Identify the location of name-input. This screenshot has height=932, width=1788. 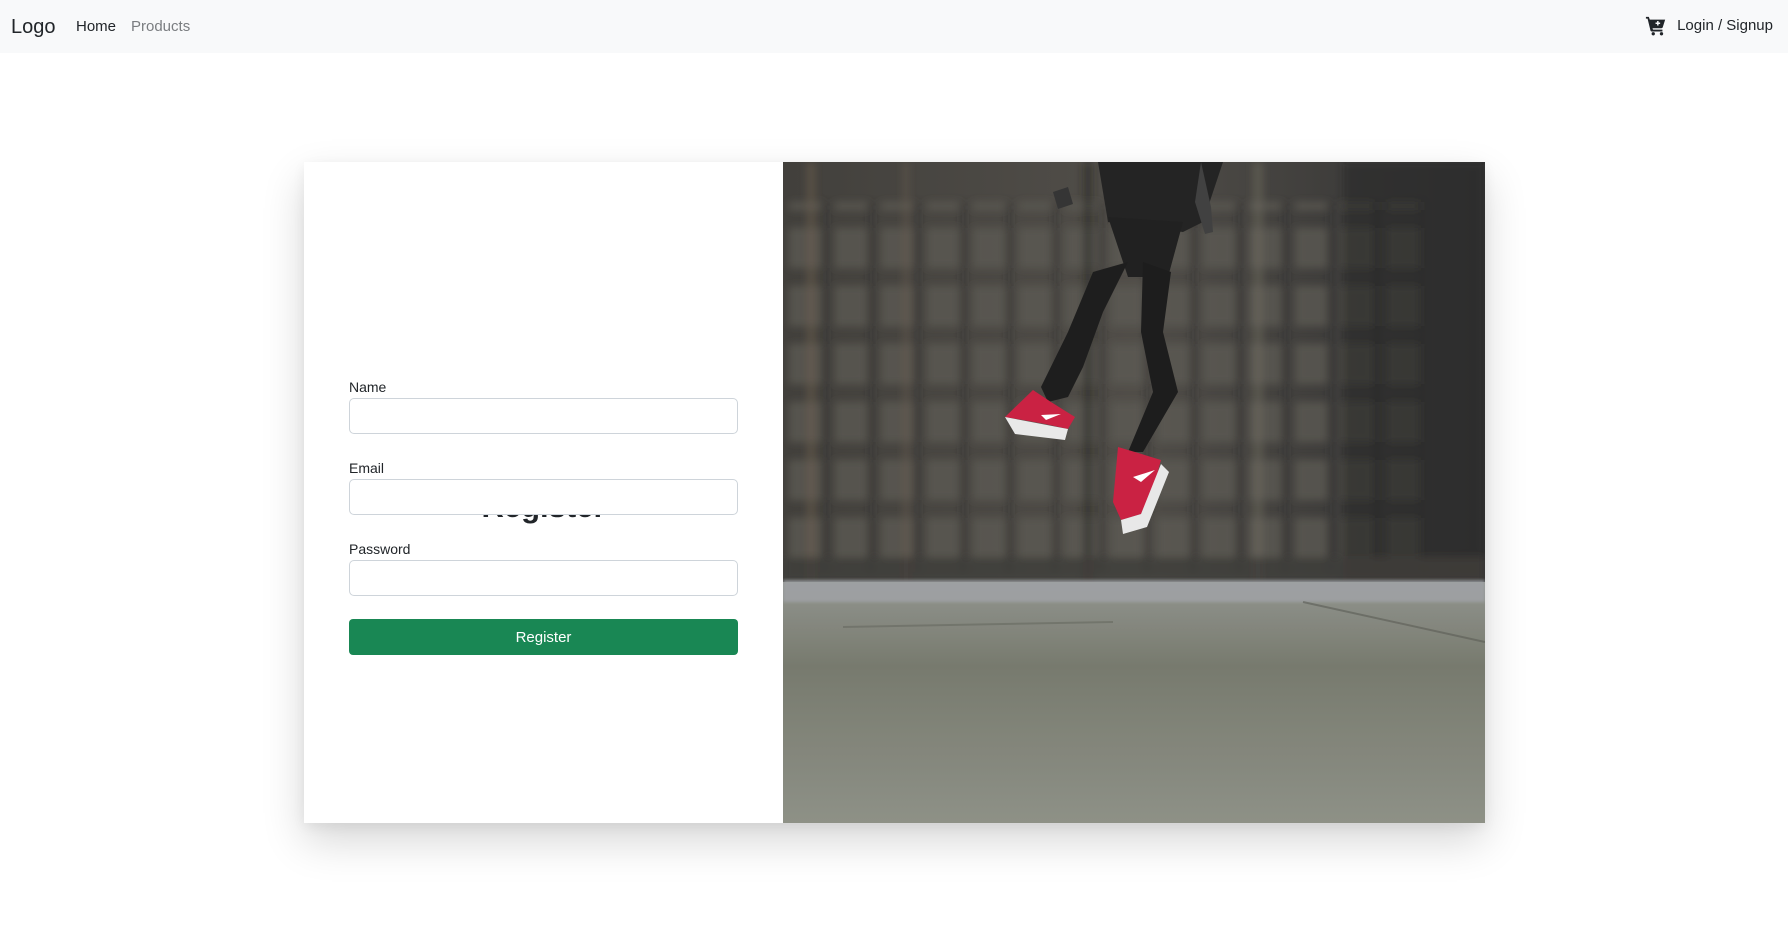
(543, 416).